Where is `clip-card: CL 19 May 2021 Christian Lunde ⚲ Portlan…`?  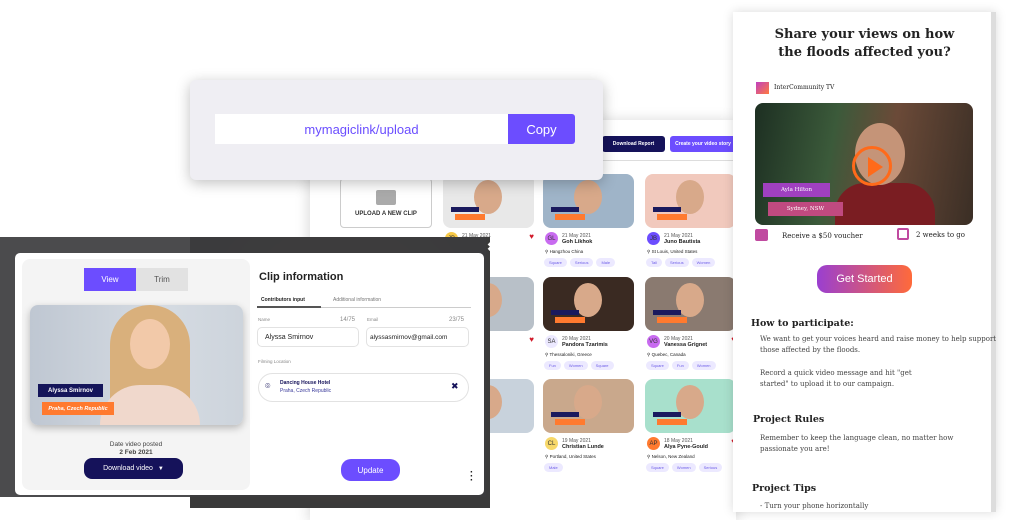
clip-card: CL 19 May 2021 Christian Lunde ⚲ Portlan… is located at coordinates (588, 430).